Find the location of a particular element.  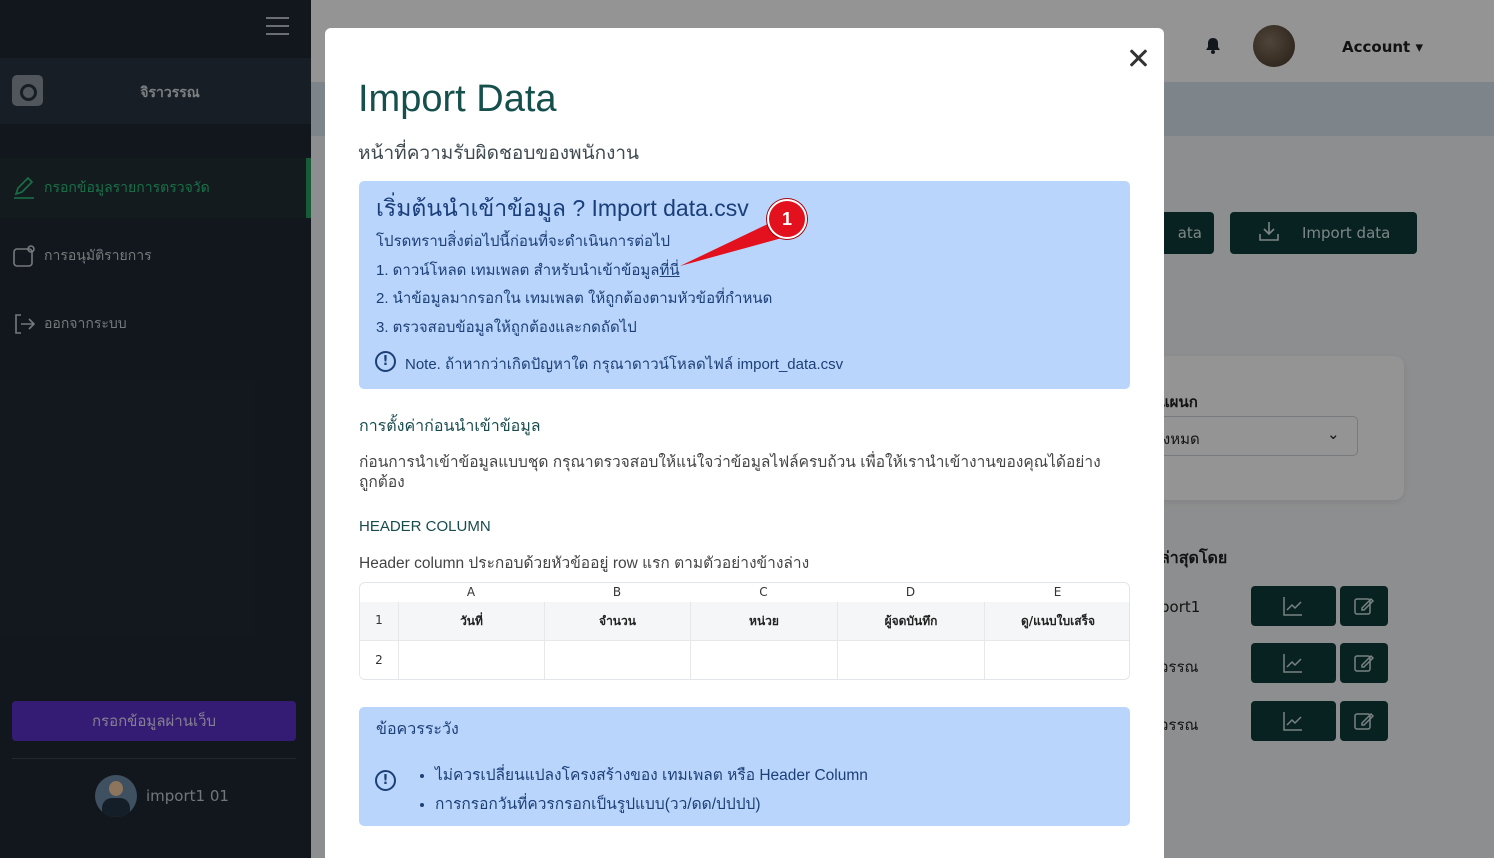

header-cell: ผู้จดบันทึก is located at coordinates (910, 621).